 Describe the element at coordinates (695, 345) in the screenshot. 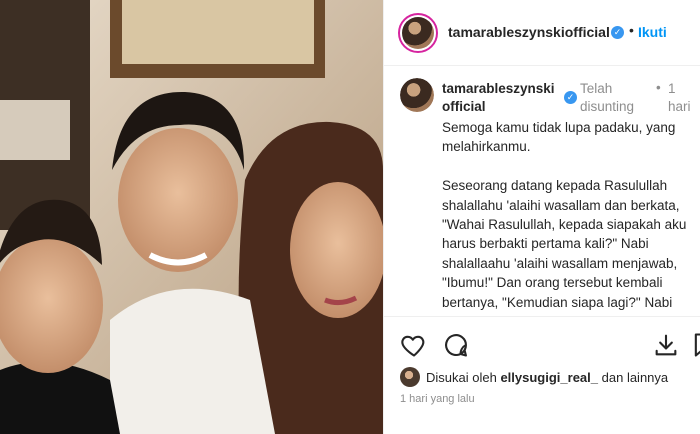

I see `bookmark-icon` at that location.